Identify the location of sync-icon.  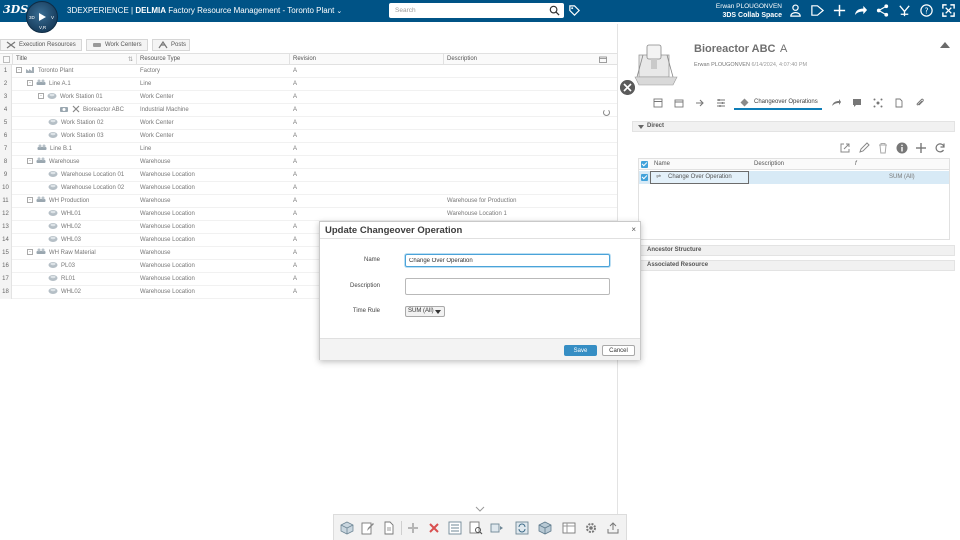
(522, 528).